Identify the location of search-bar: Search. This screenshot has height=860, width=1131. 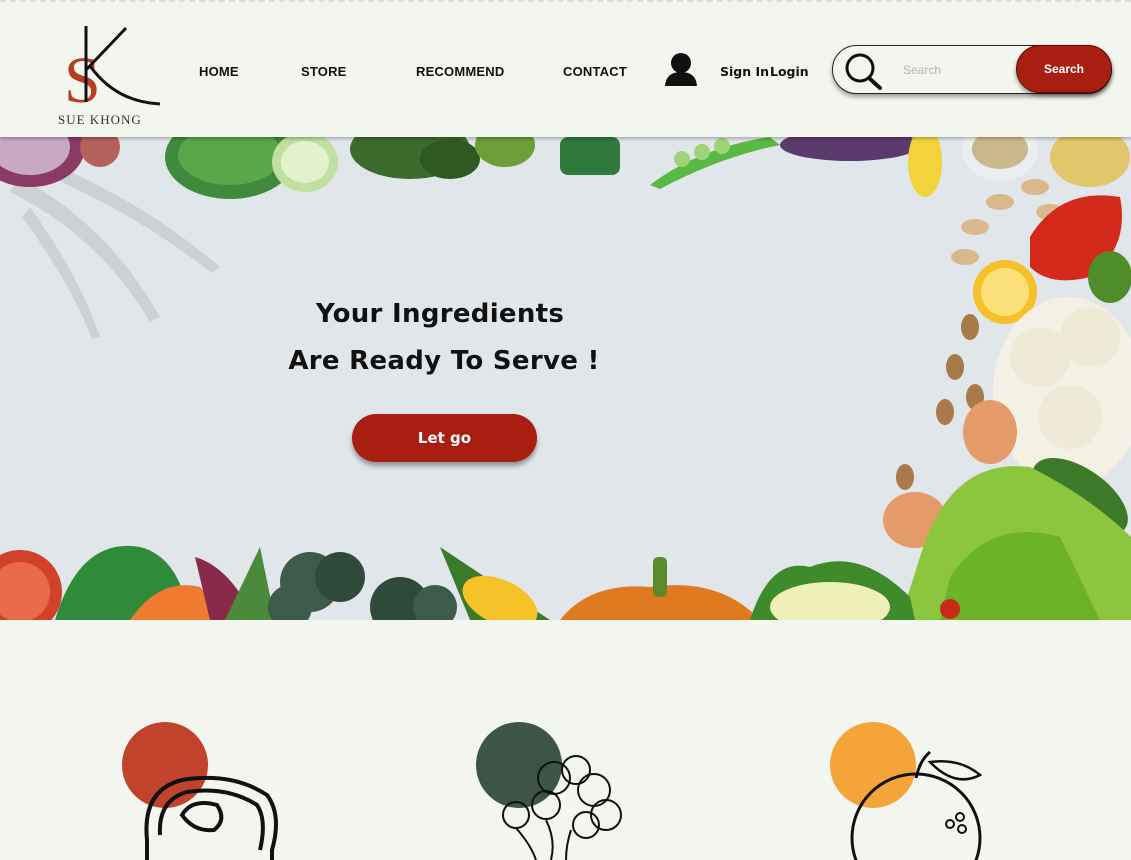
(972, 69).